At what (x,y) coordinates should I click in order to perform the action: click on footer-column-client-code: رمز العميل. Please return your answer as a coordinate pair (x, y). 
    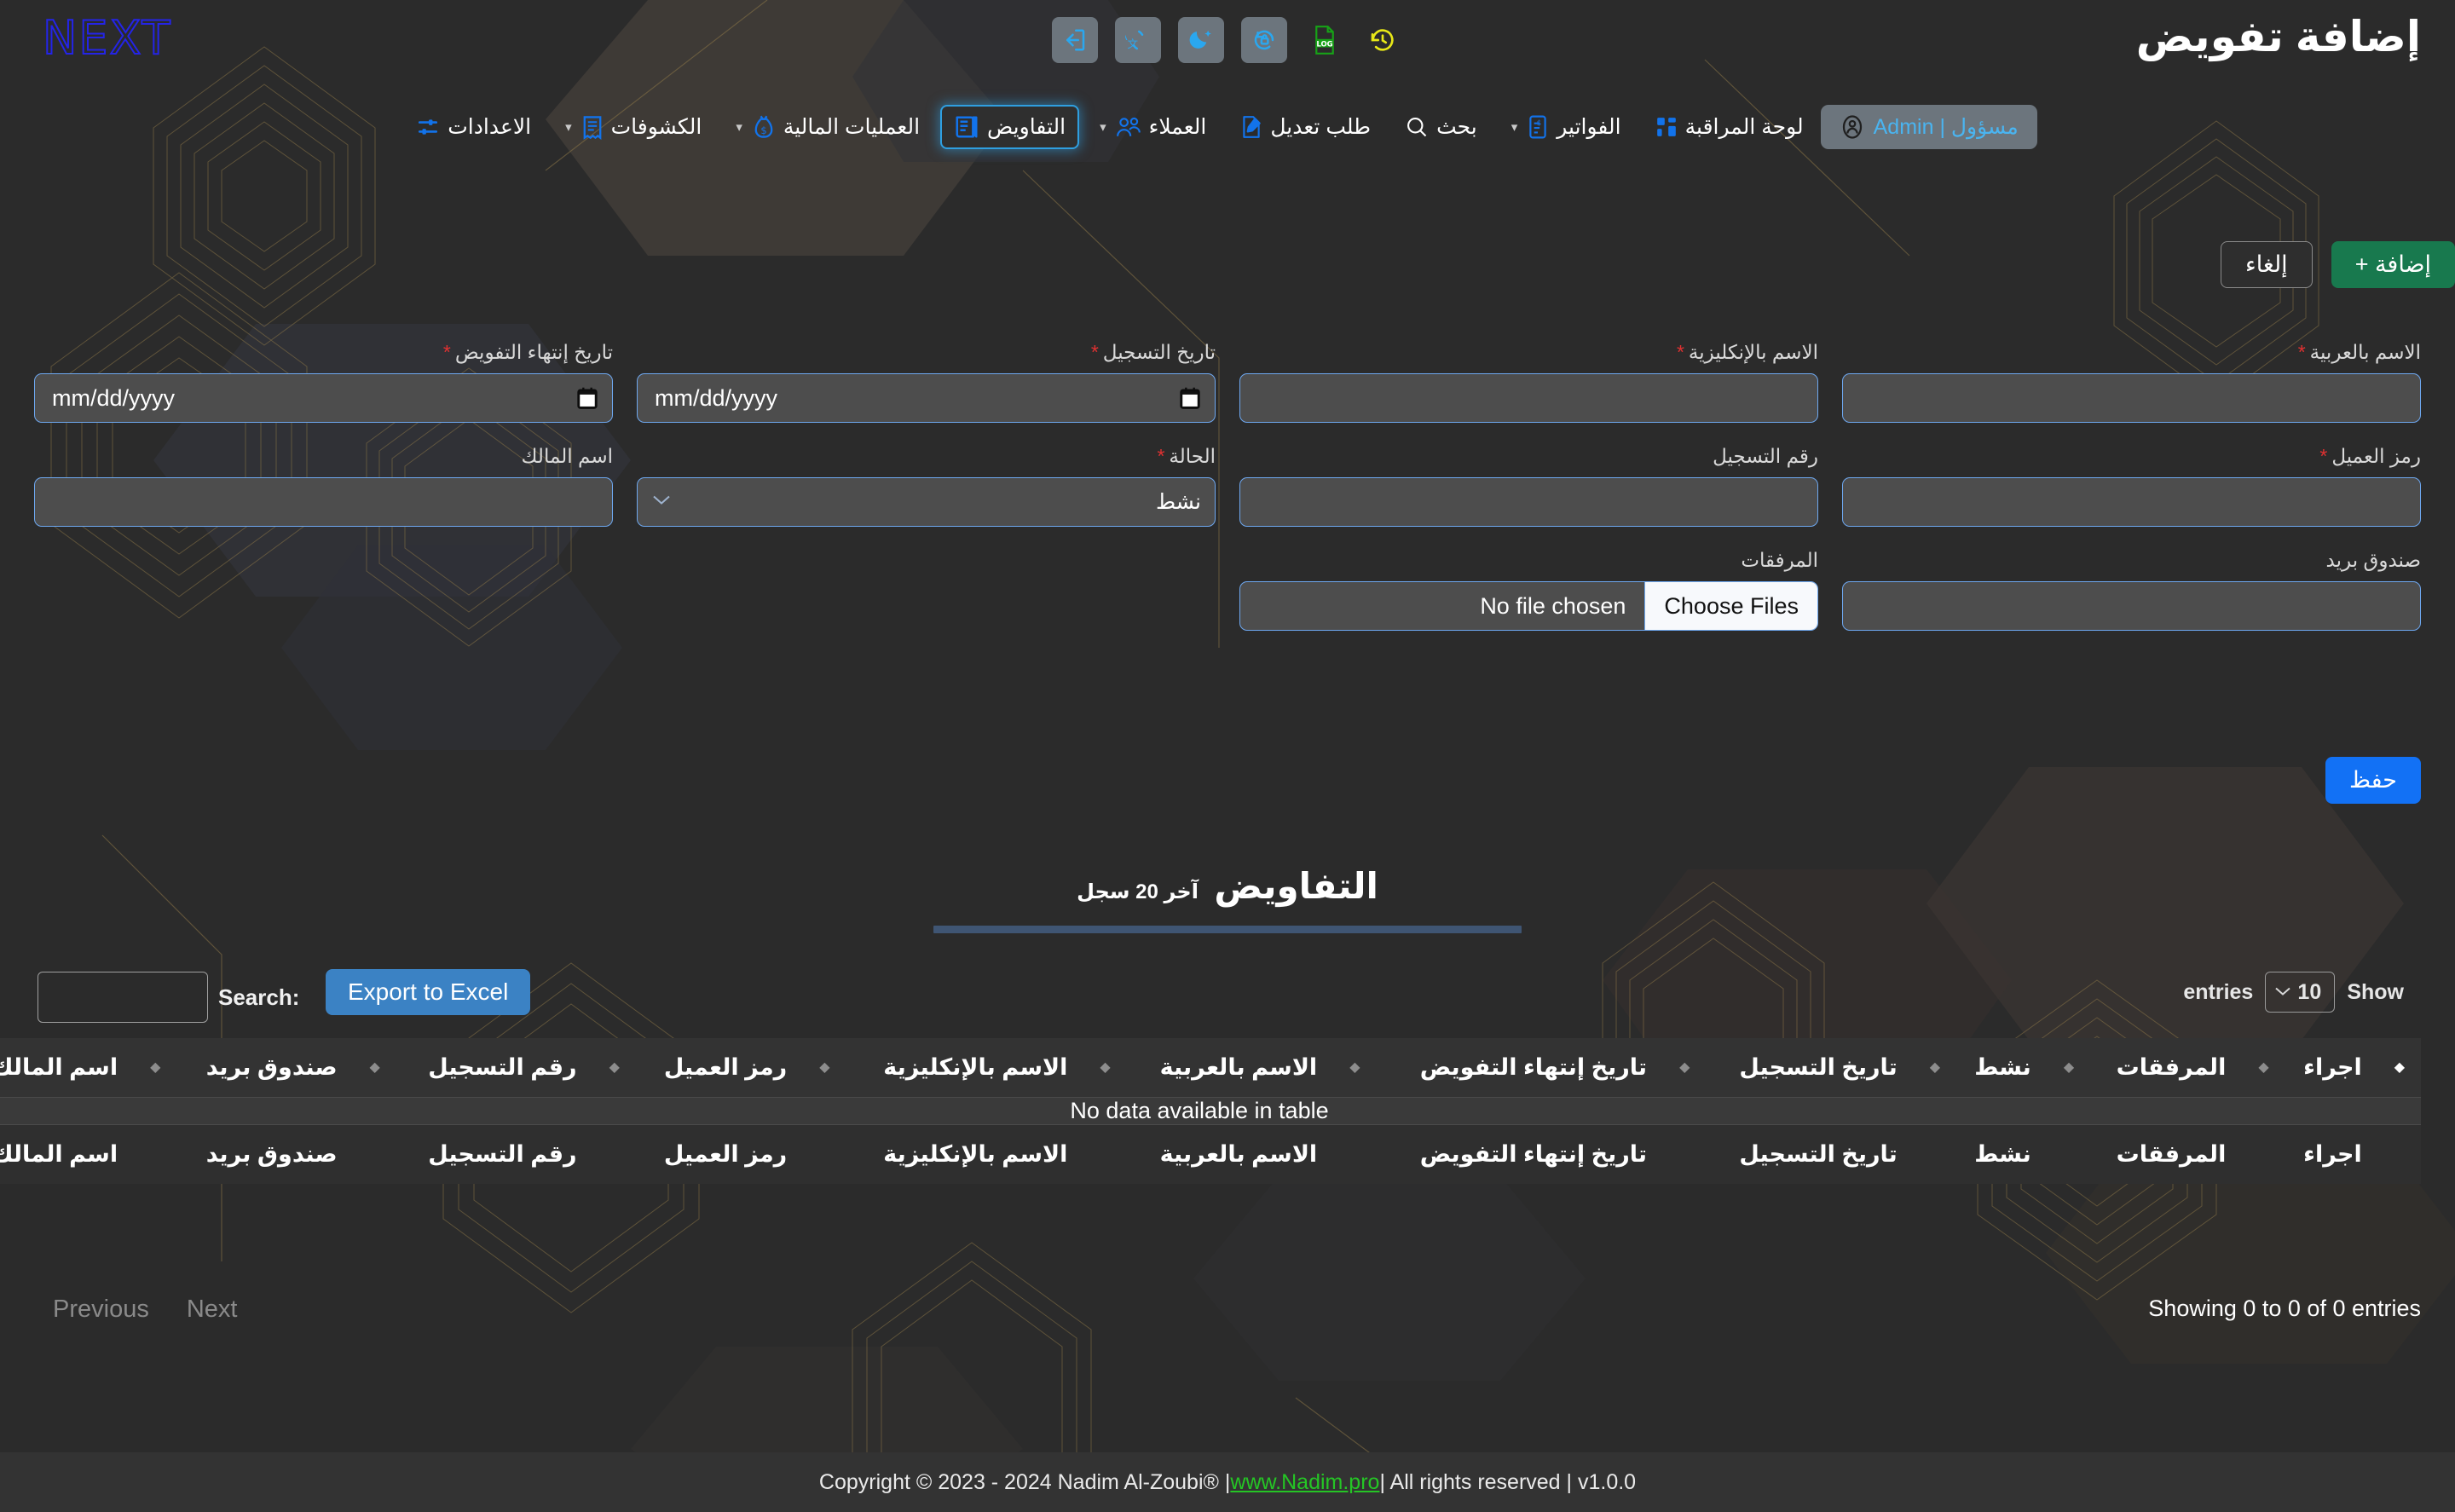
    Looking at the image, I should click on (704, 1154).